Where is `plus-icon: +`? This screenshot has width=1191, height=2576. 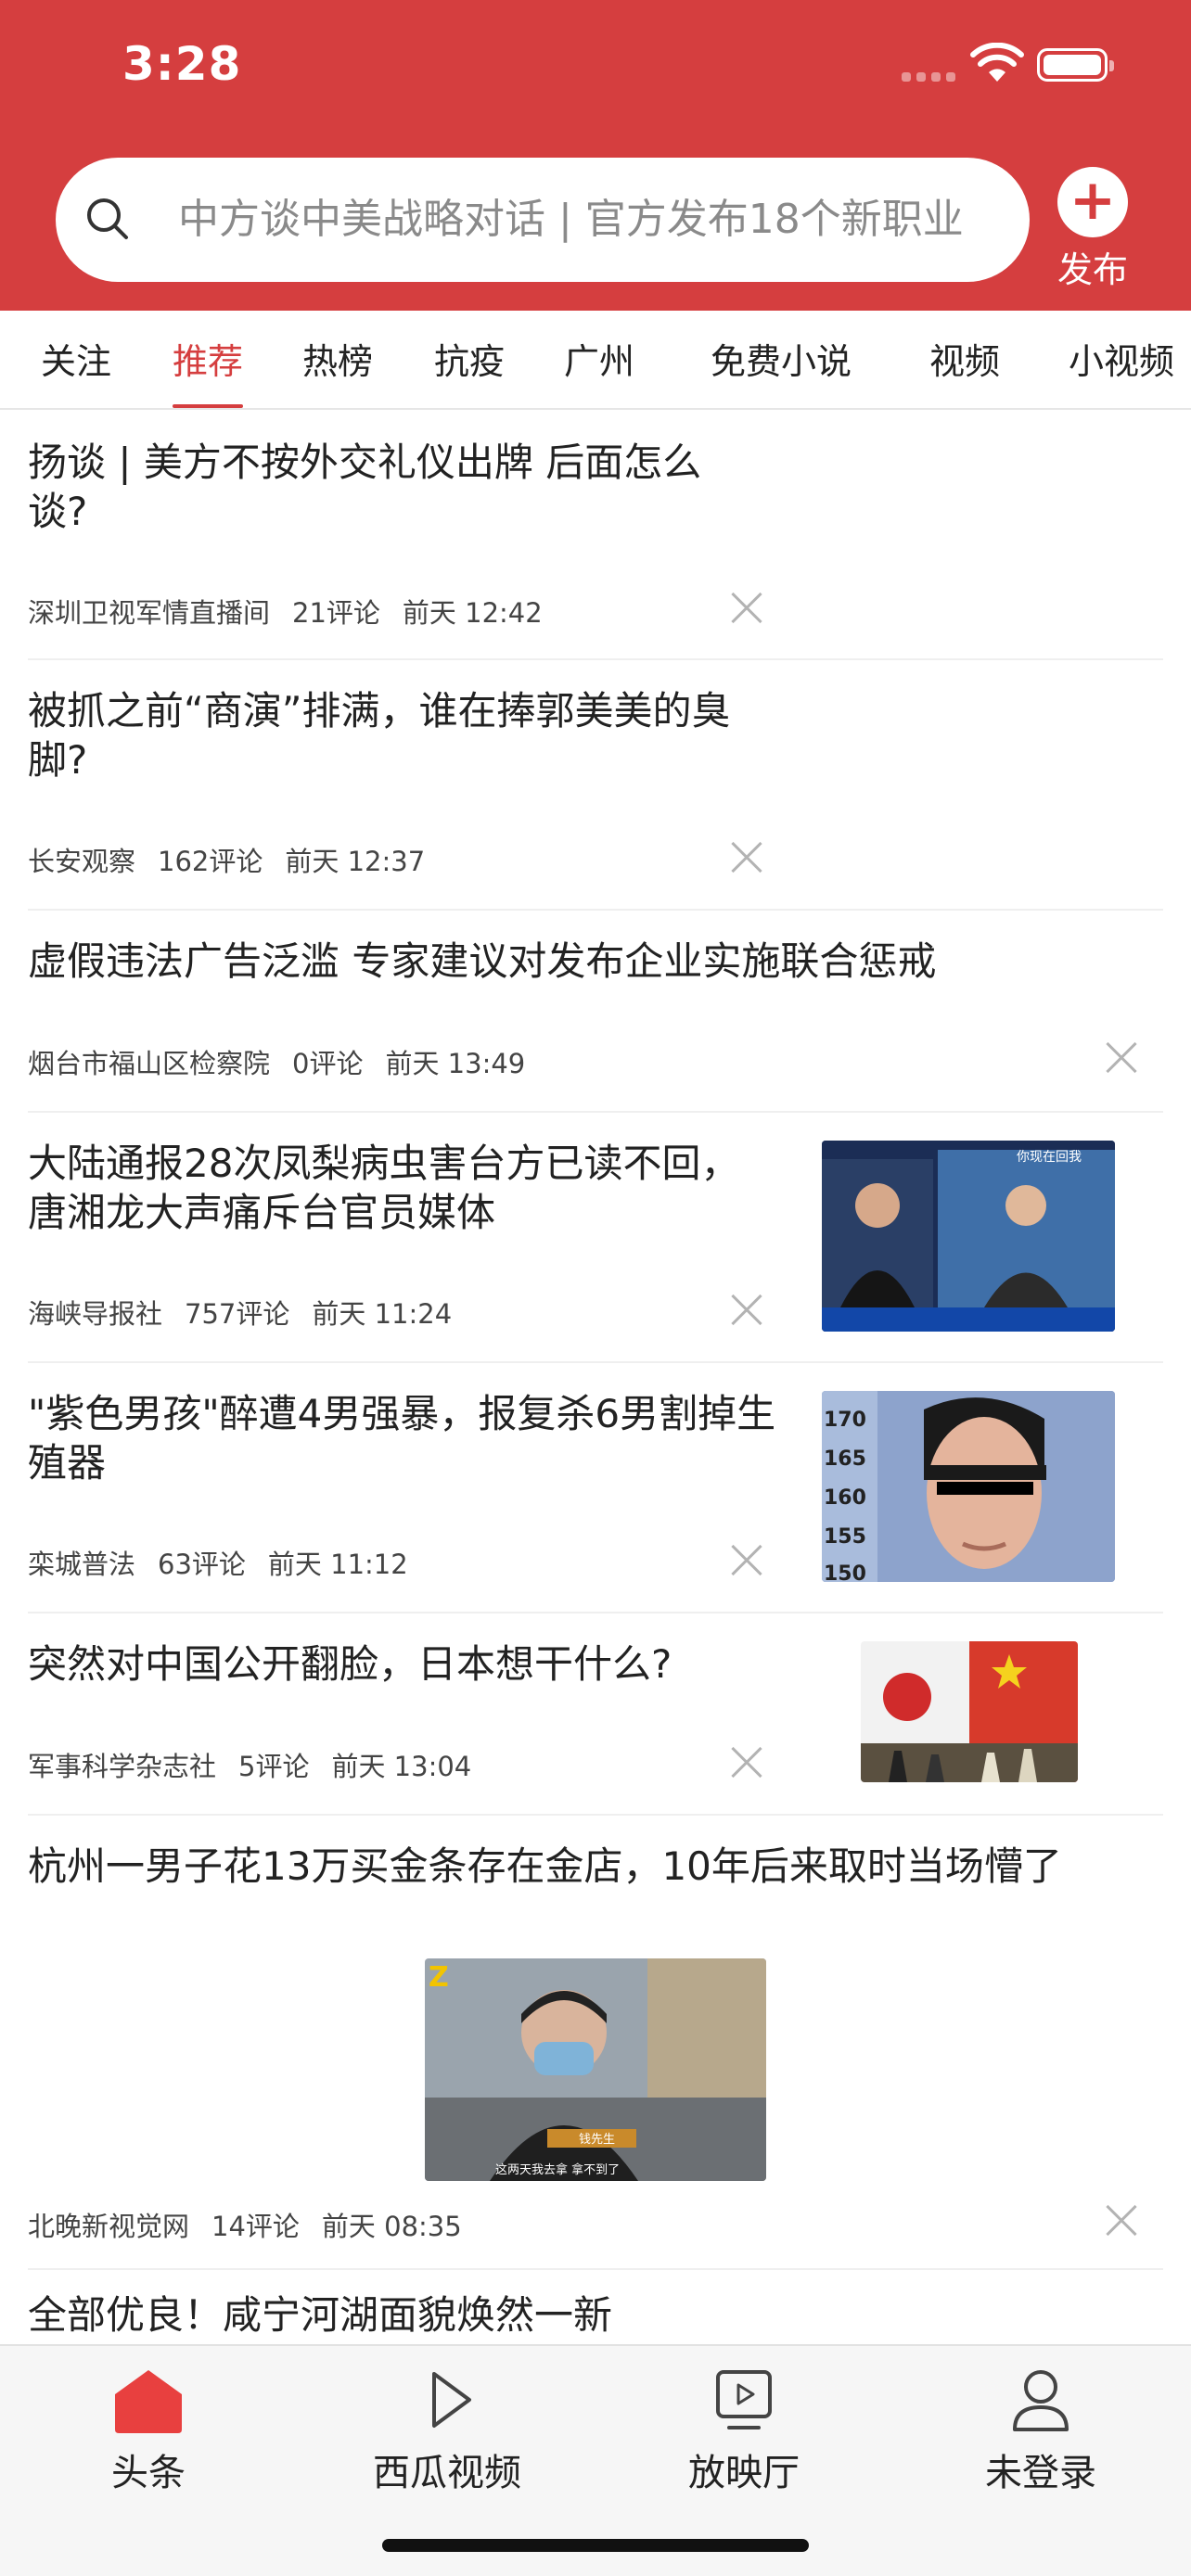 plus-icon: + is located at coordinates (1092, 202).